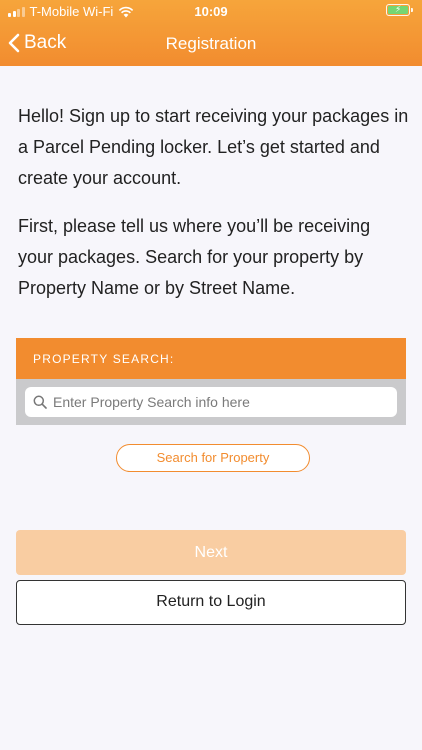 This screenshot has width=422, height=750. What do you see at coordinates (211, 381) in the screenshot?
I see `property-search-panel: PROPERTY SEARCH:` at bounding box center [211, 381].